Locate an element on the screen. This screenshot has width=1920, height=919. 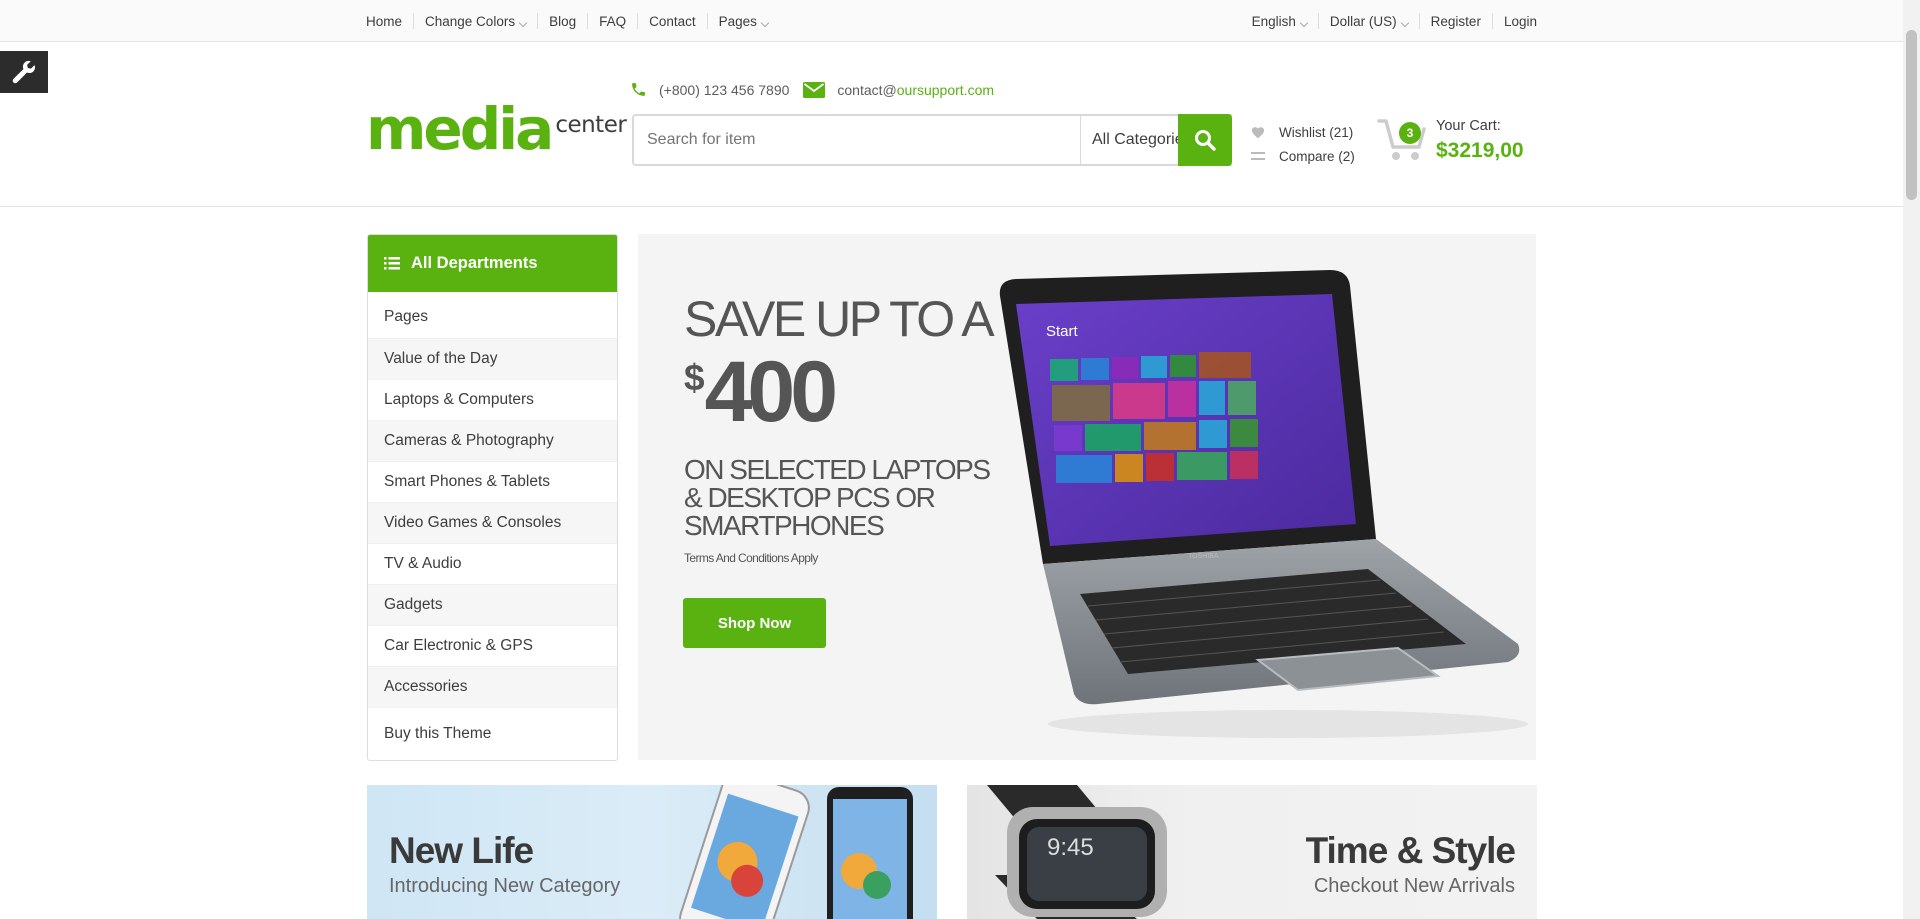
wishlist-link: Wishlist (21) is located at coordinates (1303, 132).